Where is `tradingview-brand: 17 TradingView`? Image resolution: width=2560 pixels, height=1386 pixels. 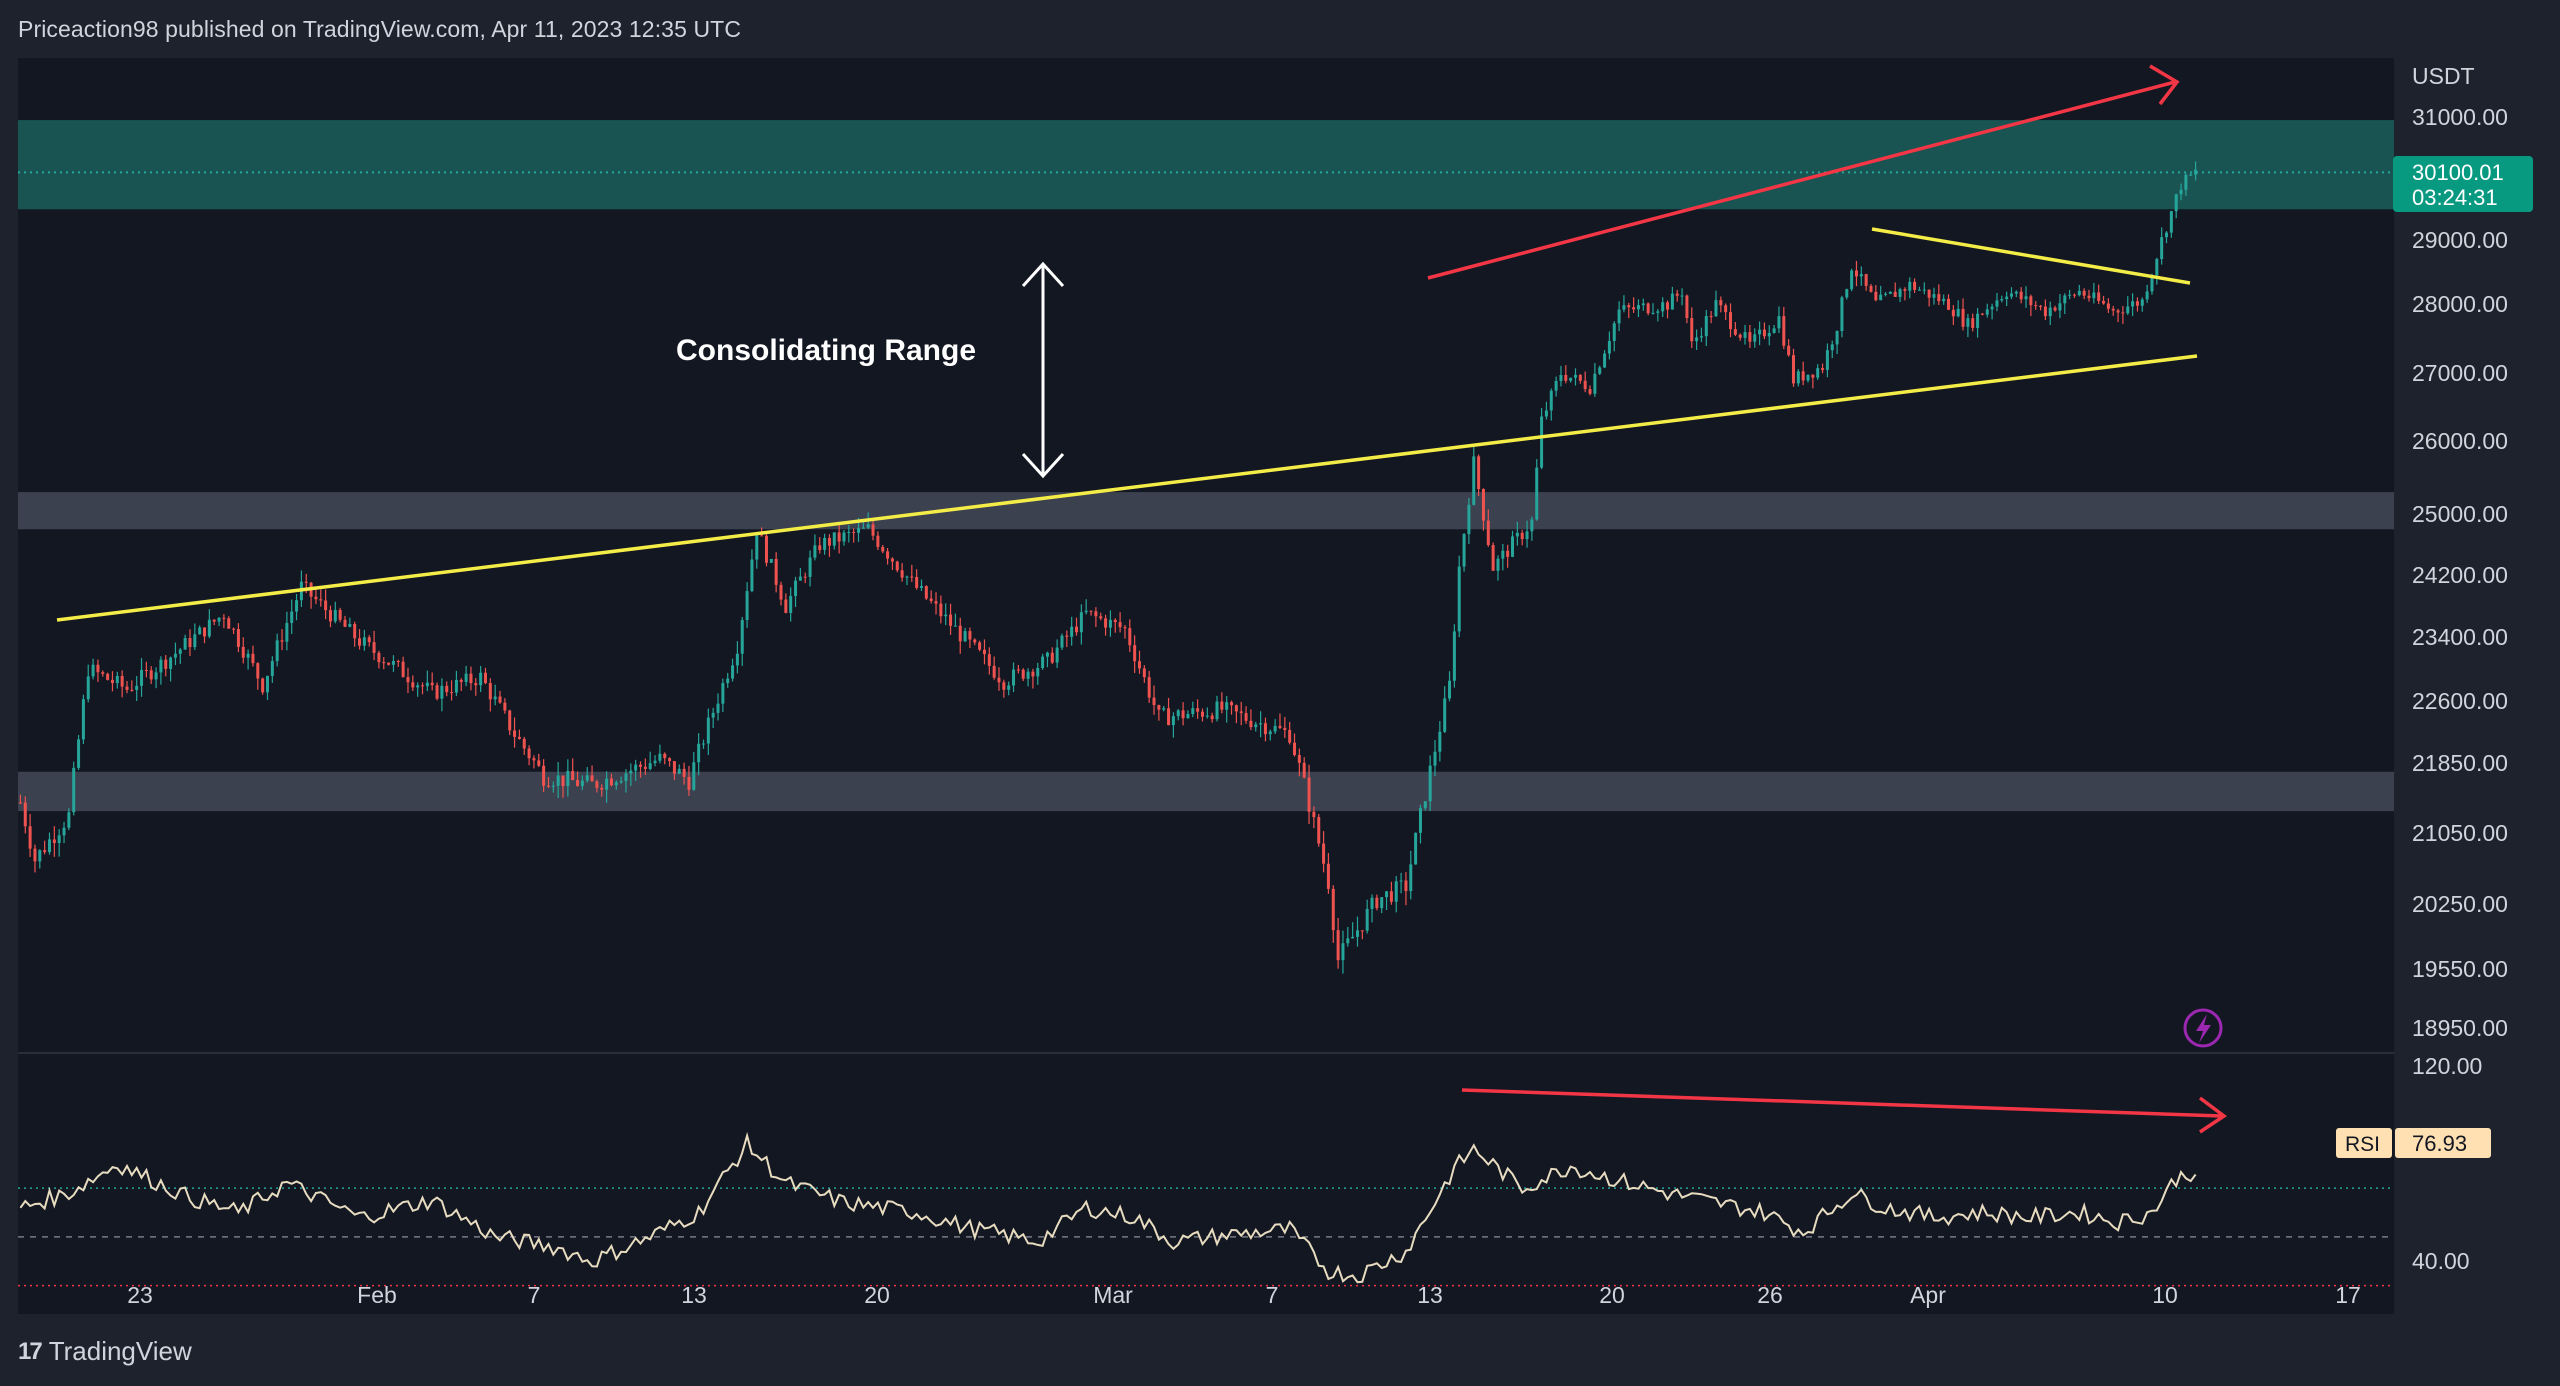 tradingview-brand: 17 TradingView is located at coordinates (105, 1351).